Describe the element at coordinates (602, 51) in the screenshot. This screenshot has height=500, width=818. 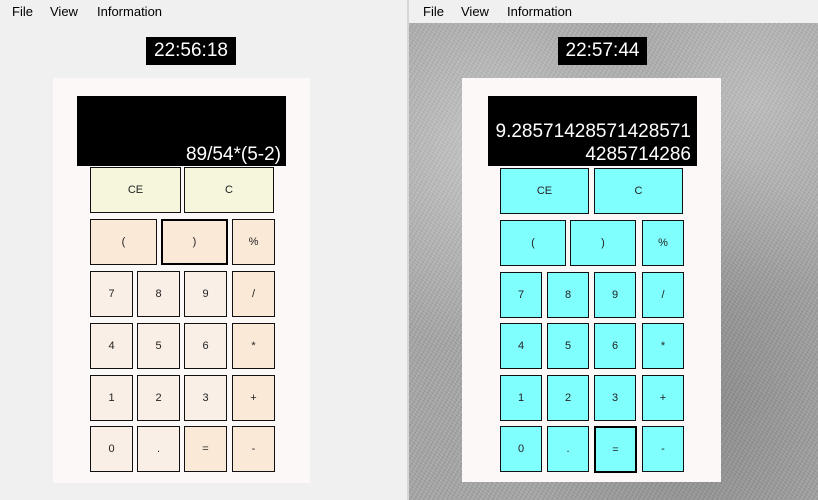
I see `clock-label: 22:57:44` at that location.